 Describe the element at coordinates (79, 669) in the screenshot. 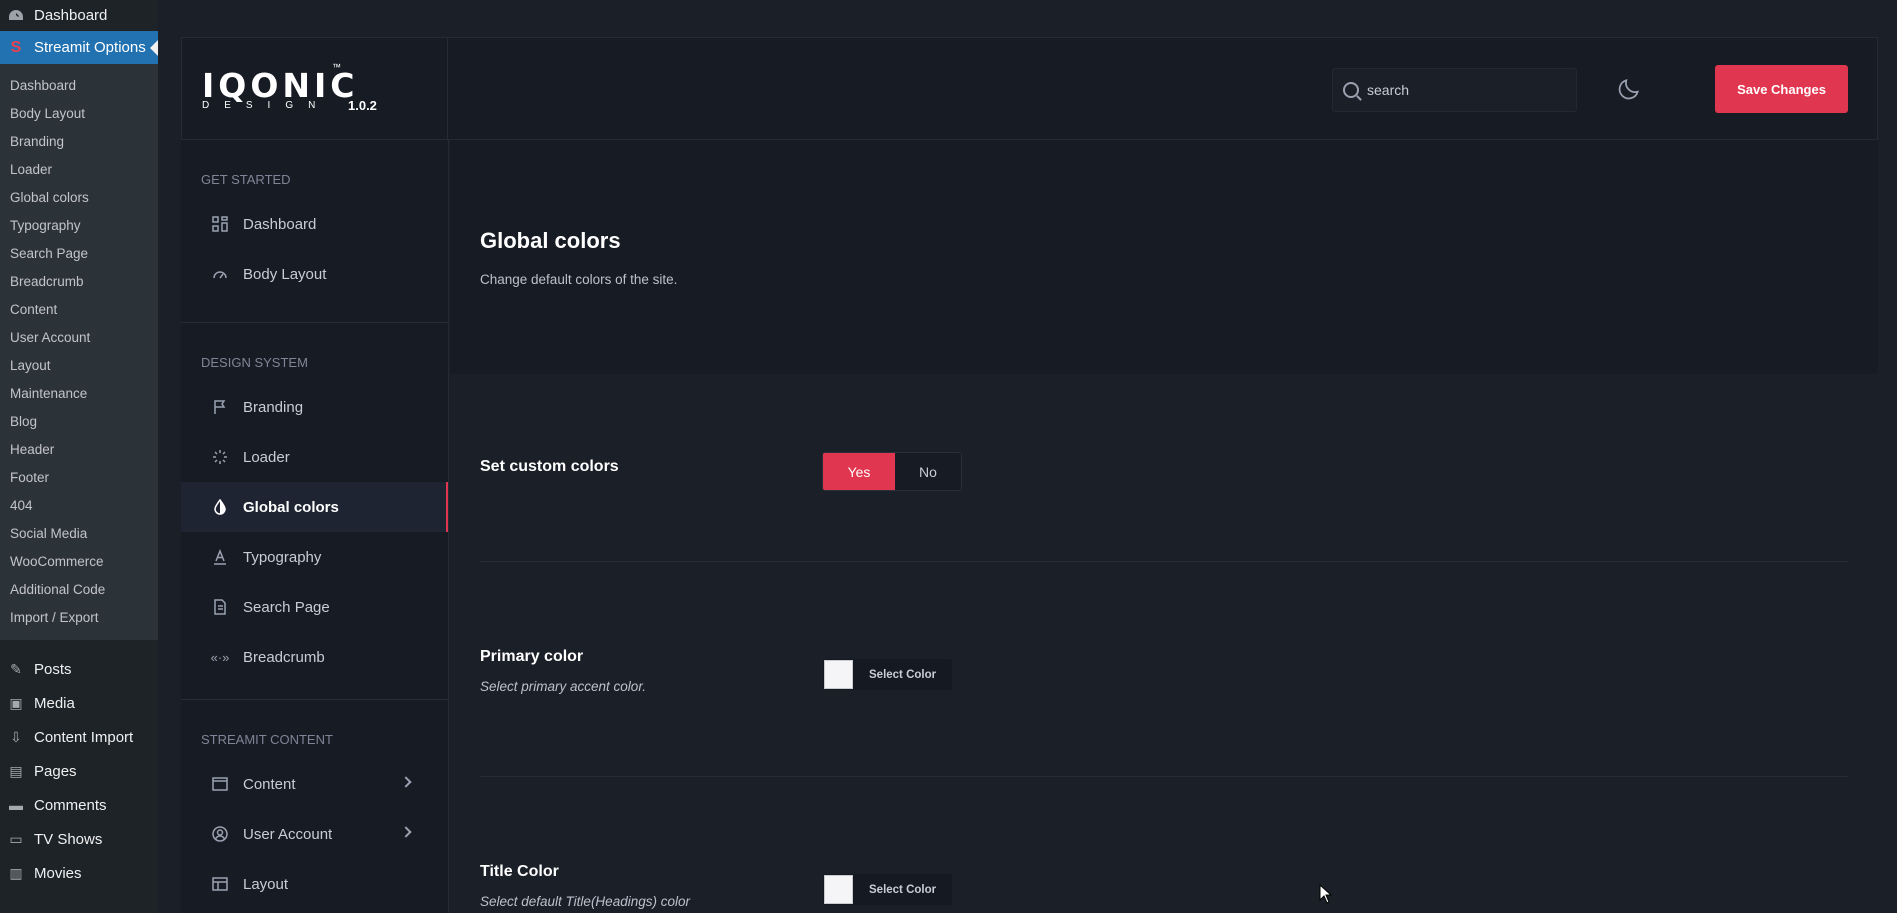

I see `wp-menu-item: ✎ Posts` at that location.